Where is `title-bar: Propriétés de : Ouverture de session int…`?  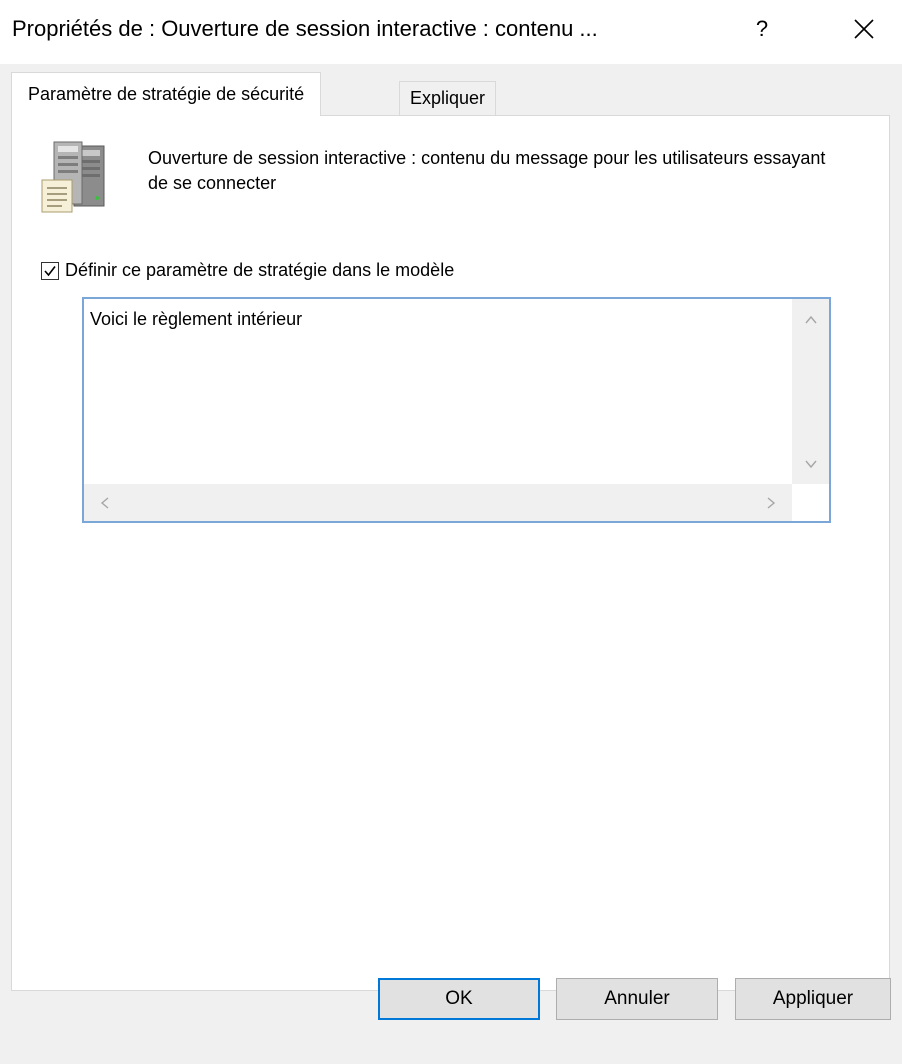 title-bar: Propriétés de : Ouverture de session int… is located at coordinates (451, 32).